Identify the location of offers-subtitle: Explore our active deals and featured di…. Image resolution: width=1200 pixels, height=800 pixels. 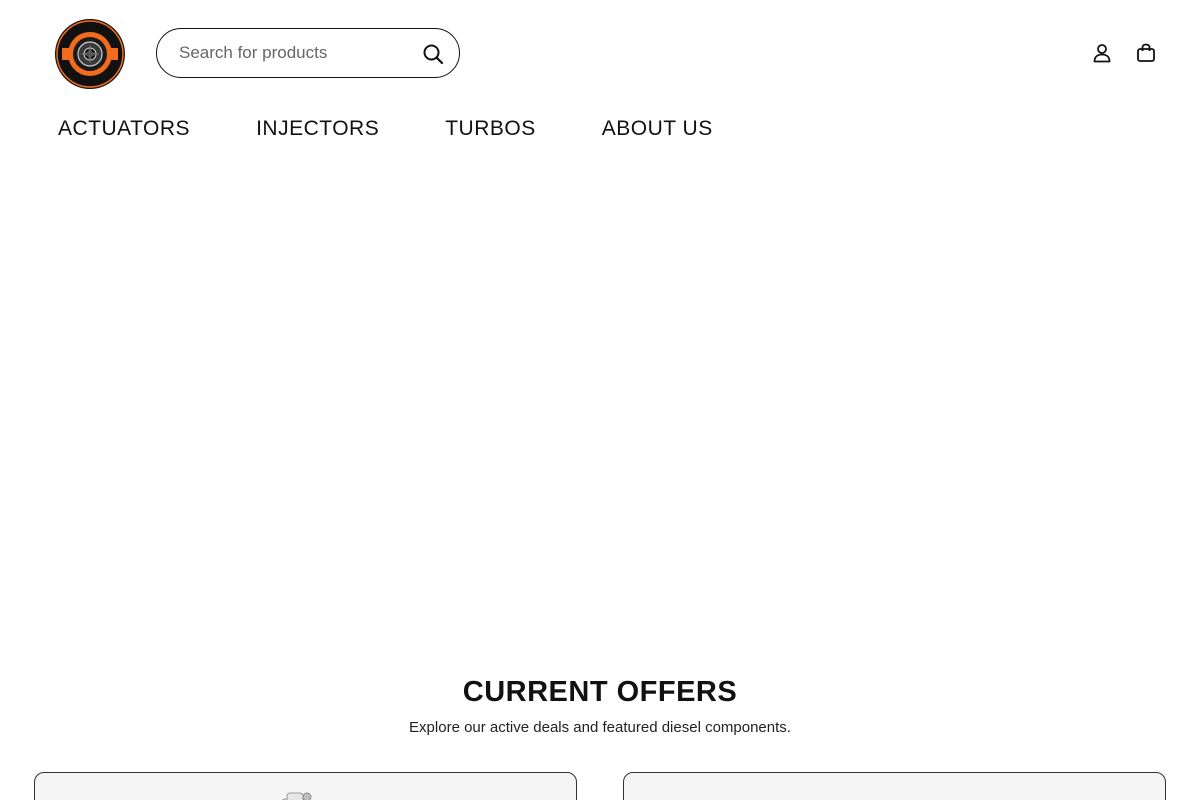
(600, 727).